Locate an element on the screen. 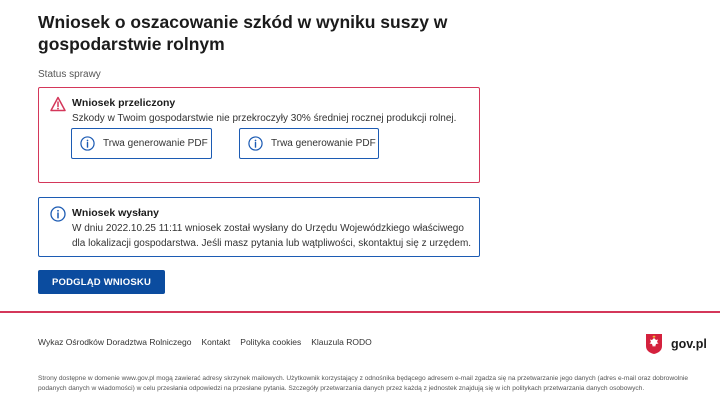 Image resolution: width=720 pixels, height=403 pixels. footer-link-contact: Kontakt is located at coordinates (215, 342).